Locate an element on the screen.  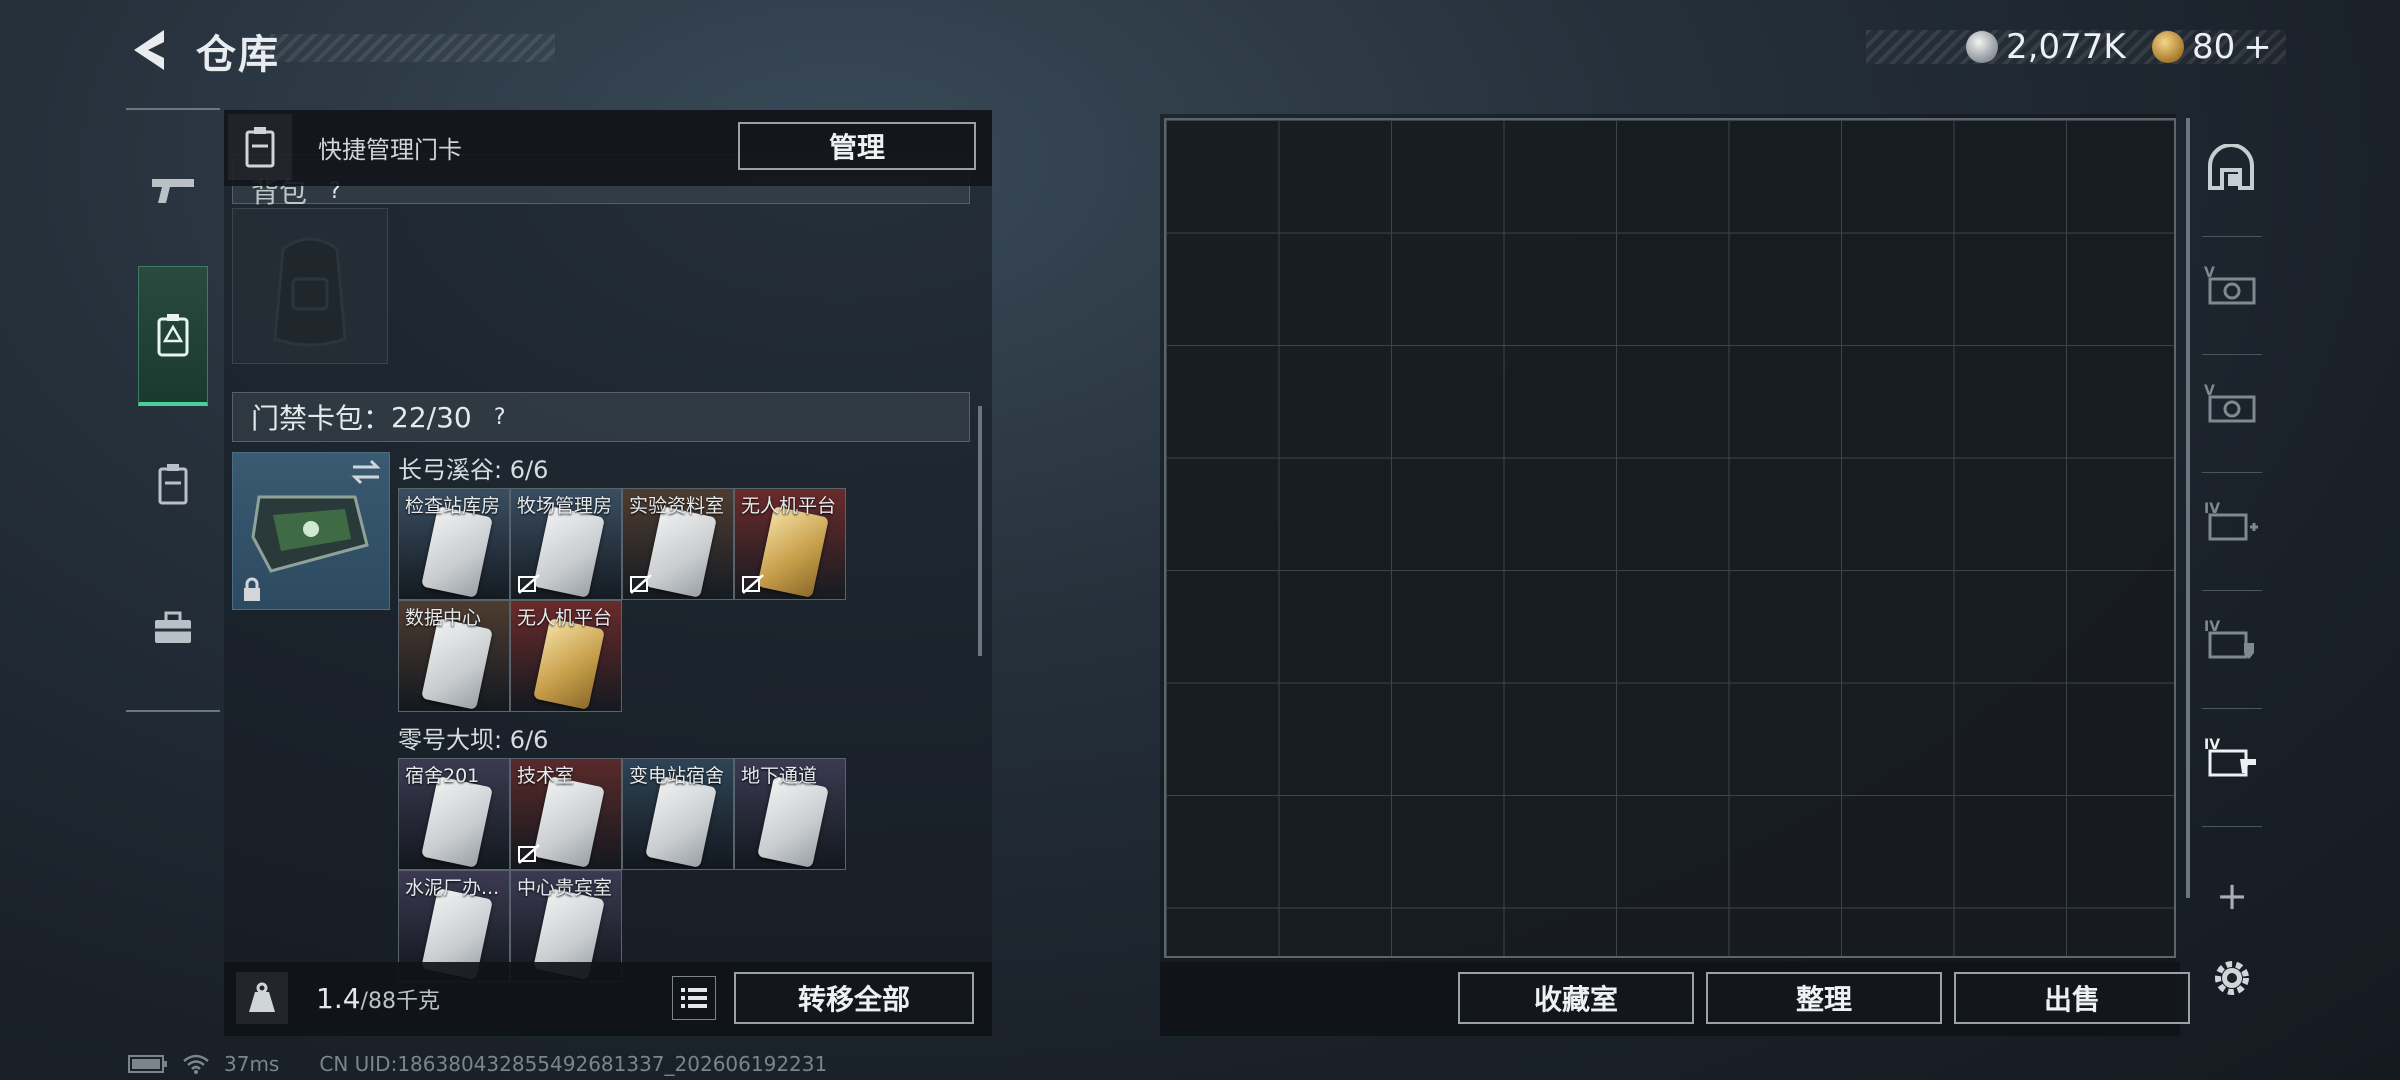
keycard-pack-count: 22/30 is located at coordinates (431, 417).